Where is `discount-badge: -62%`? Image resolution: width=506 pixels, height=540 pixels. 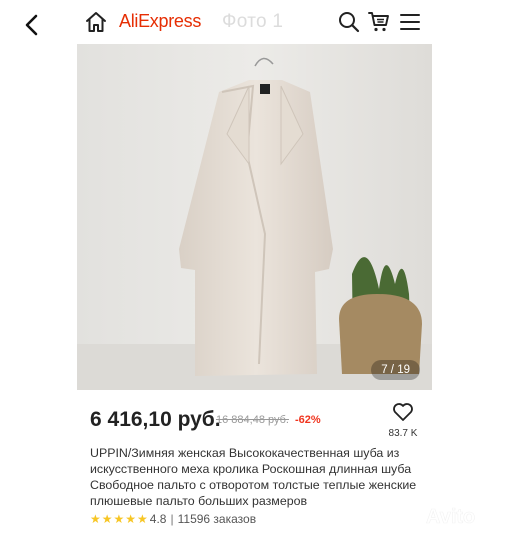
discount-badge: -62% is located at coordinates (308, 420).